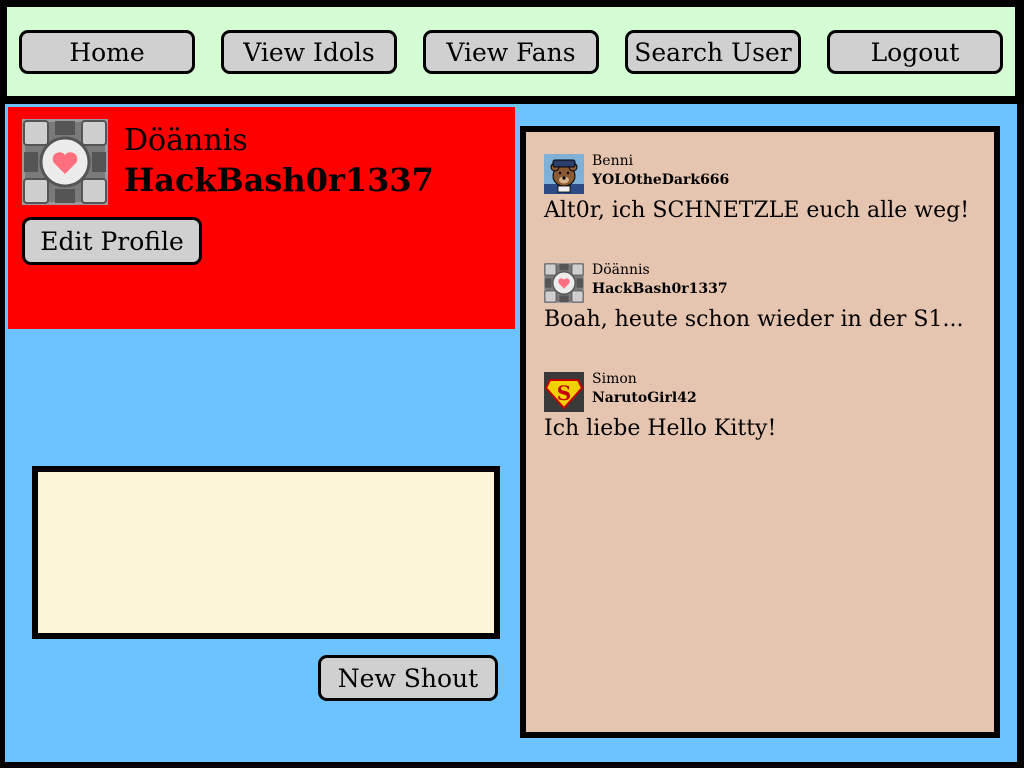  I want to click on profile-card: Döännis HackBash0r1337 Edit Profile, so click(261, 218).